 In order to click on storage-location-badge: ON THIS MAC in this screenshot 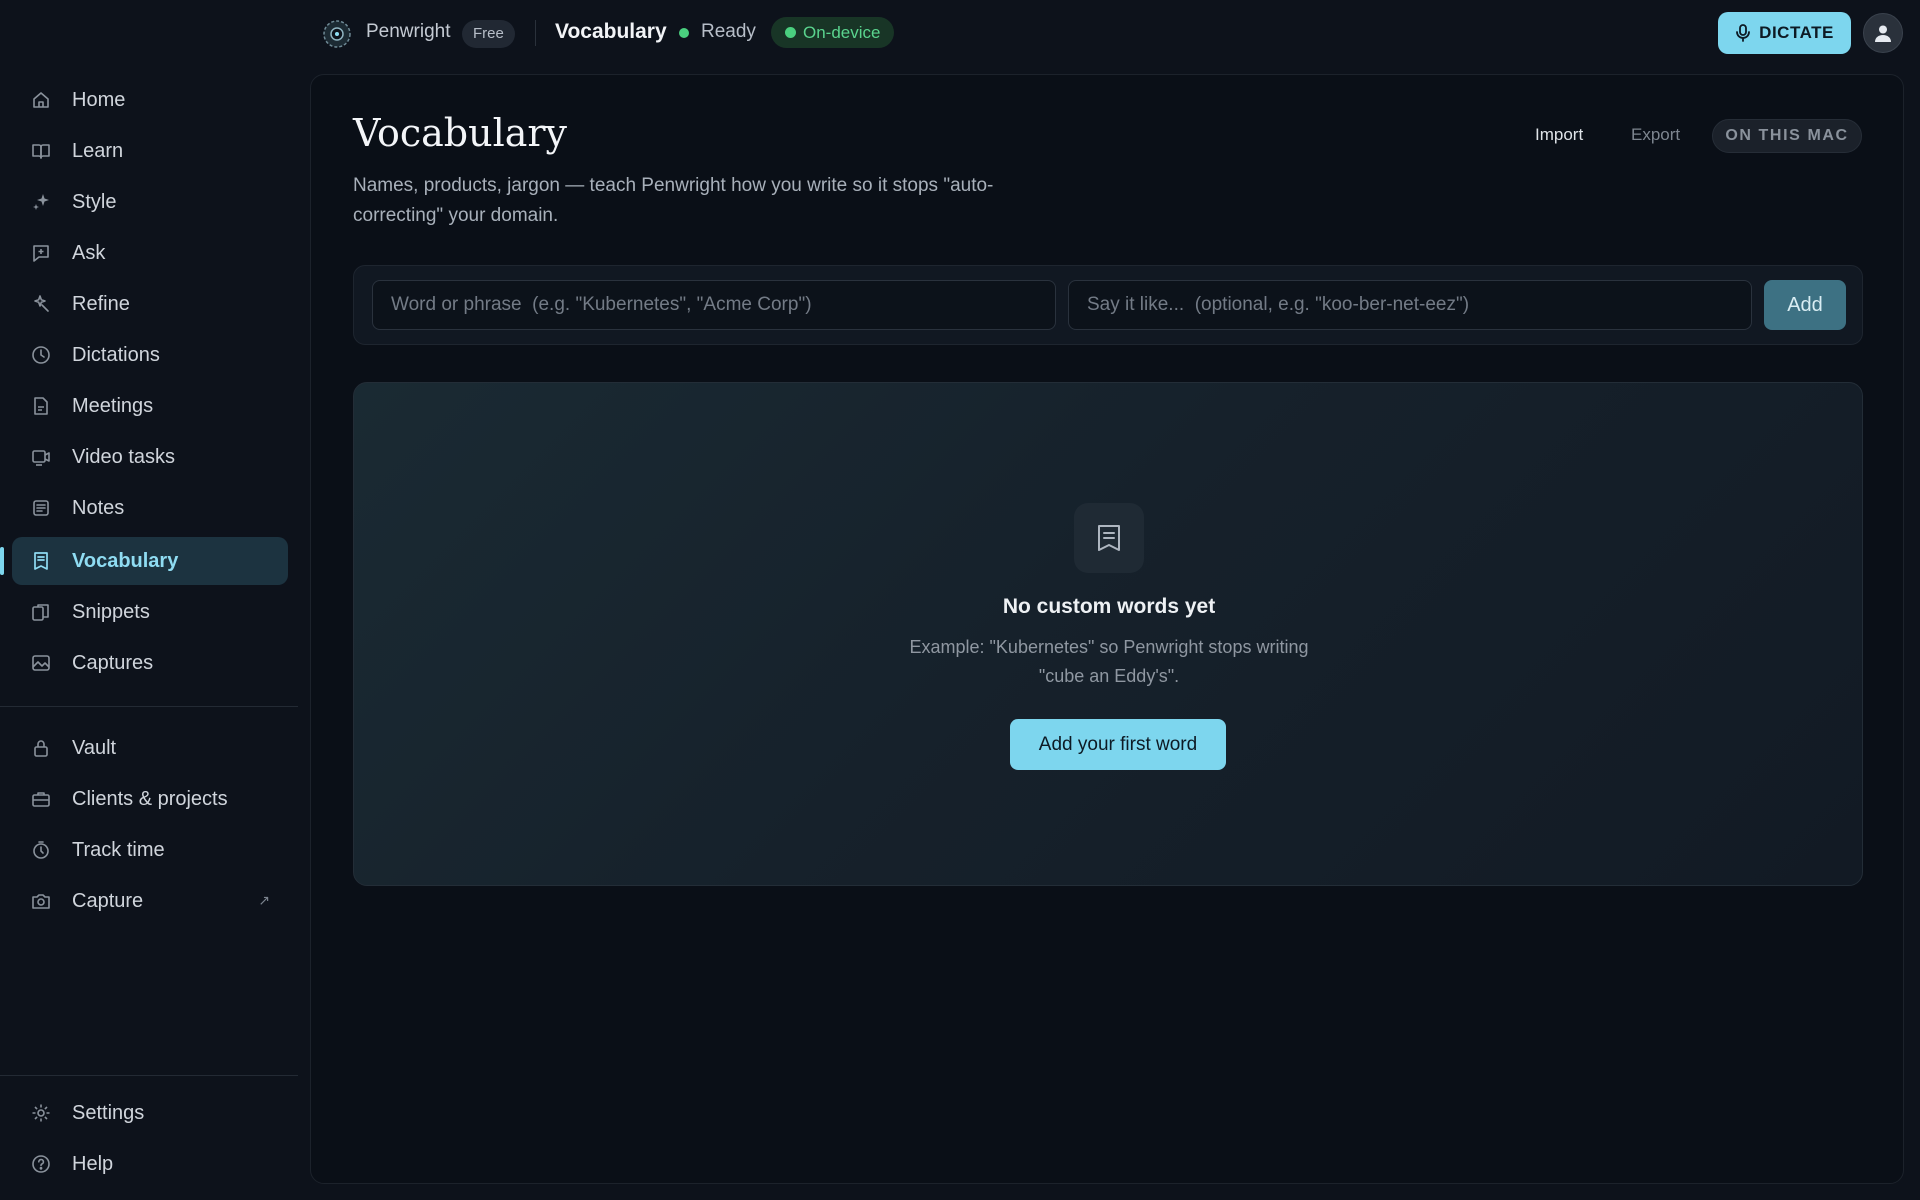, I will do `click(1787, 136)`.